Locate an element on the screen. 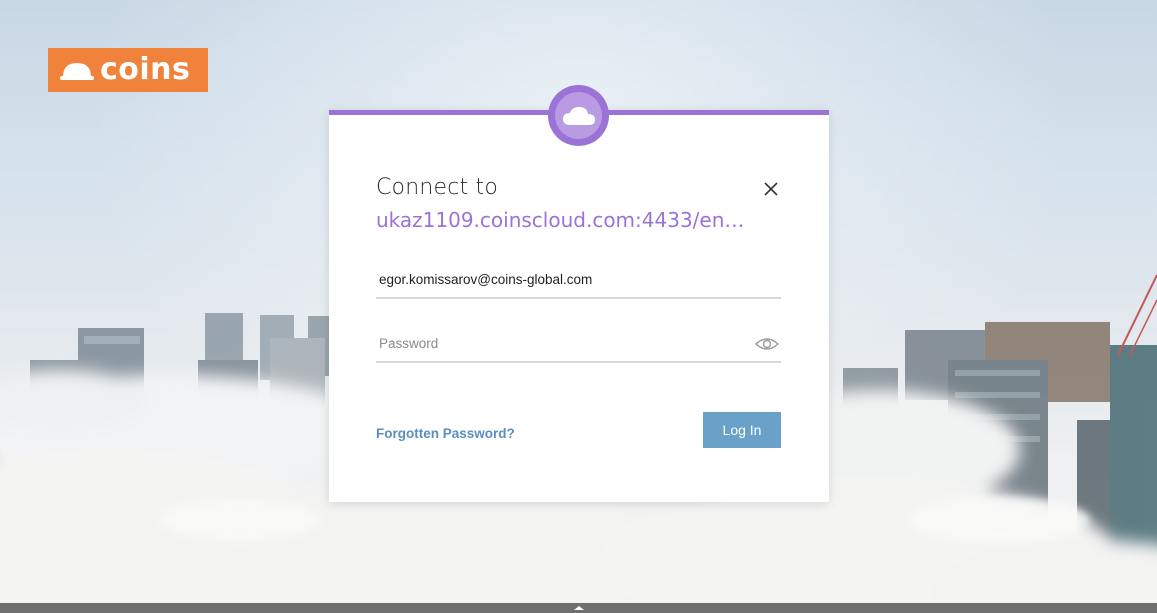  login-button: Log In is located at coordinates (742, 430).